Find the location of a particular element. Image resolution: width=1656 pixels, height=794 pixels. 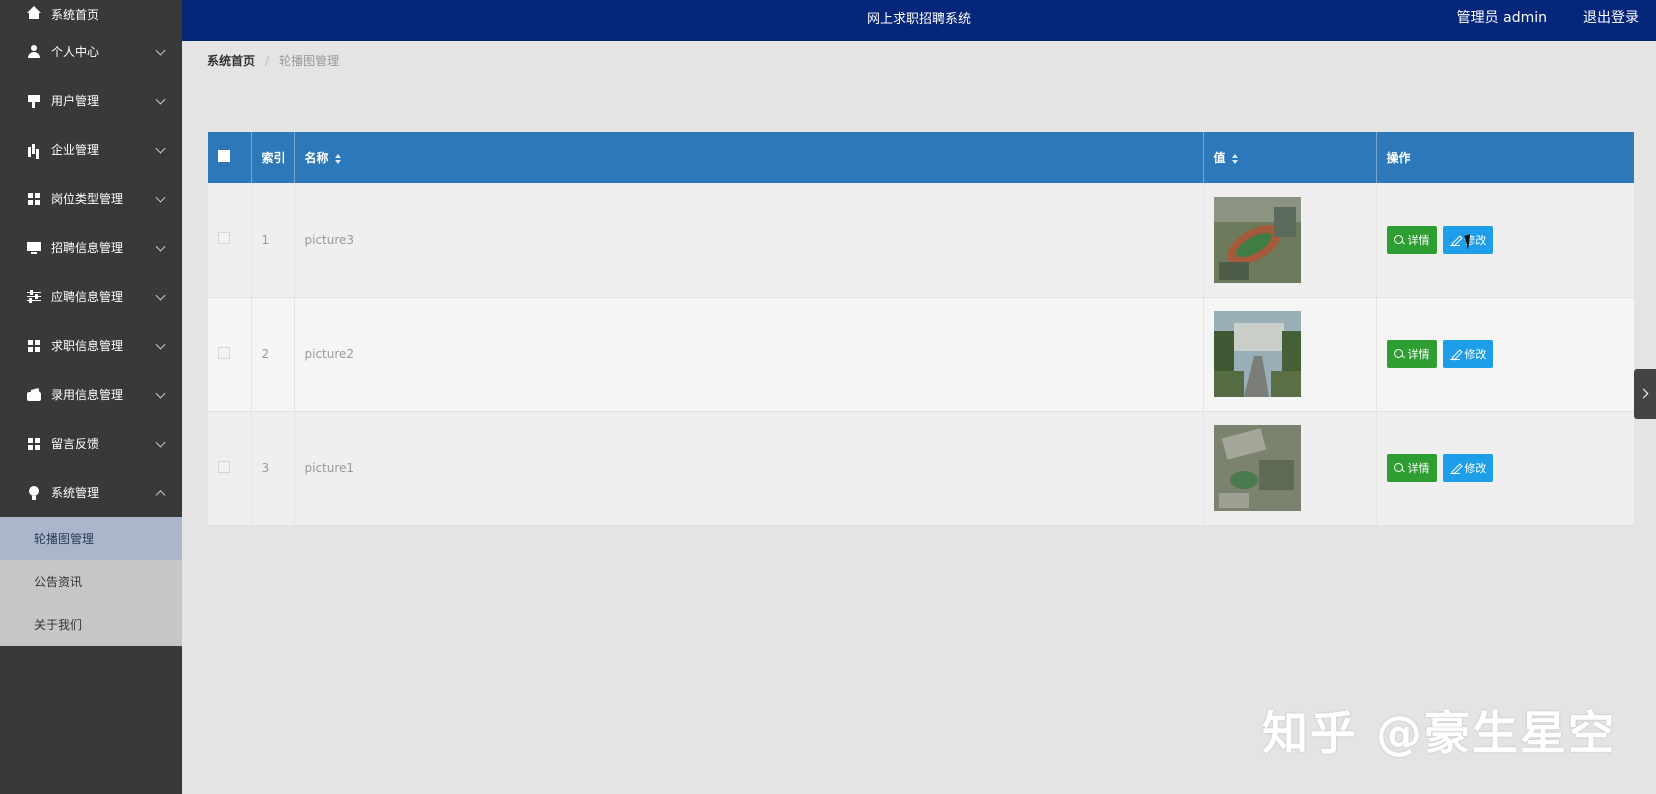

sidebar-item-hiring-info: 录用信息管理 is located at coordinates (91, 394).